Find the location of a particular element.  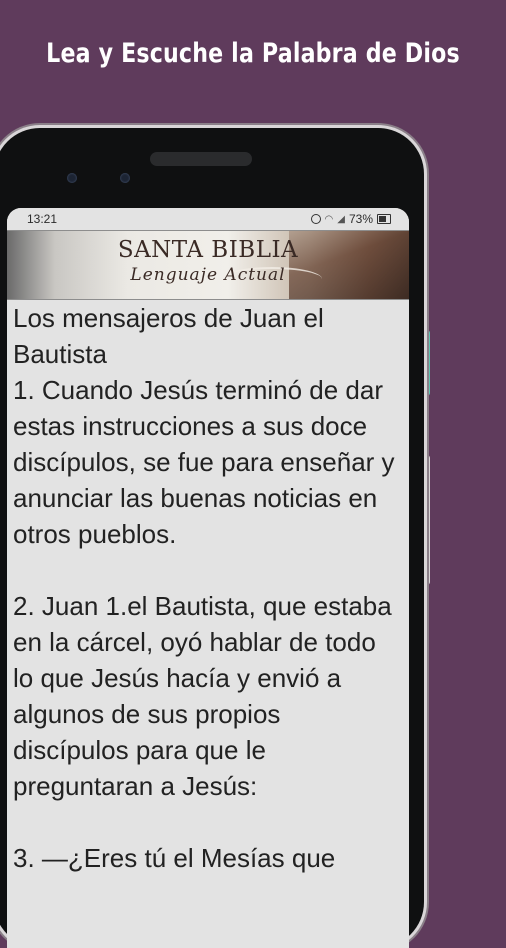

signal-icon: ◢ is located at coordinates (341, 219).